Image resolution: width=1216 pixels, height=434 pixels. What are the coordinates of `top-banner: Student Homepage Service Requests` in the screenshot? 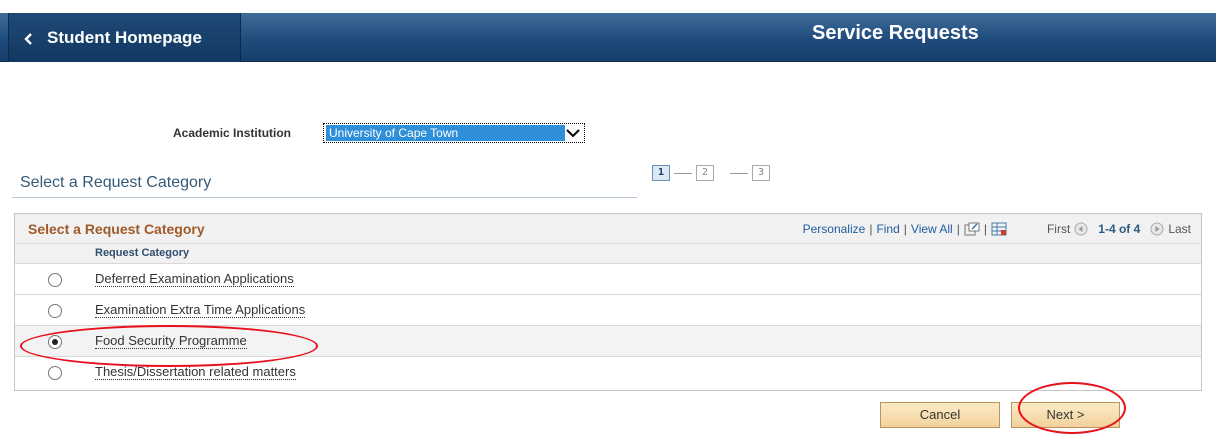 It's located at (608, 37).